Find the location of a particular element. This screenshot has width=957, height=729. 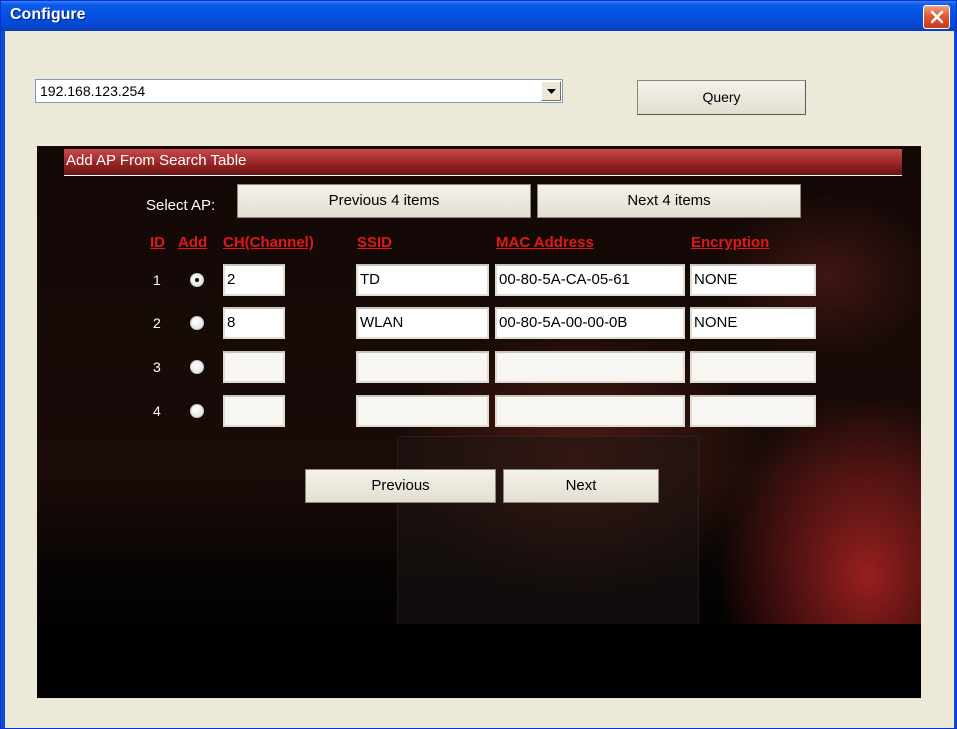

dropdown-button is located at coordinates (551, 91).